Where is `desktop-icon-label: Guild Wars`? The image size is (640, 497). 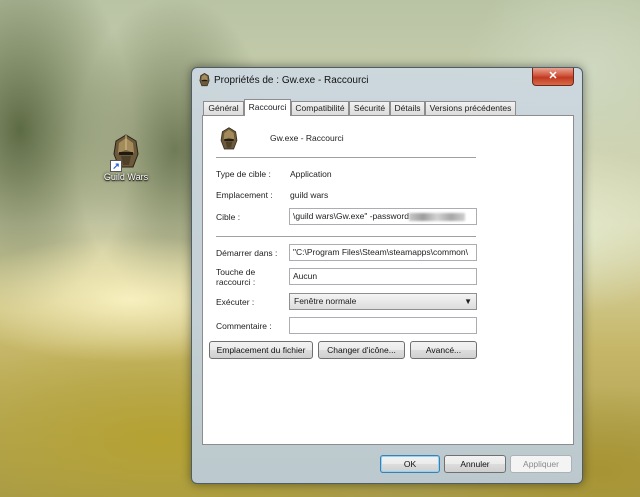 desktop-icon-label: Guild Wars is located at coordinates (126, 177).